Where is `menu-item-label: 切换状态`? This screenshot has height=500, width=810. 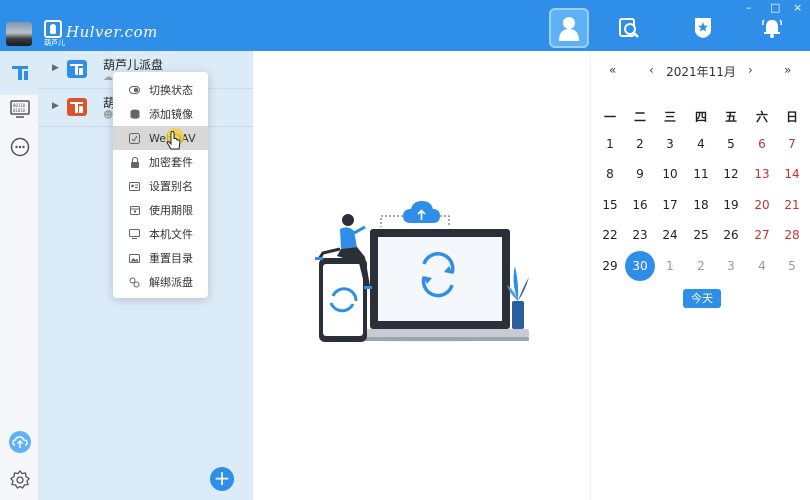 menu-item-label: 切换状态 is located at coordinates (171, 90).